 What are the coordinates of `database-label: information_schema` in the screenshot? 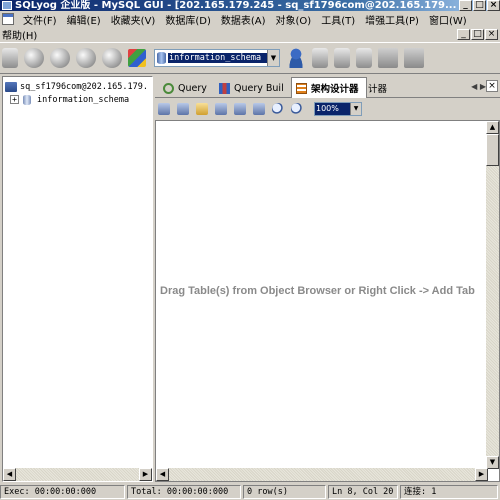 It's located at (83, 99).